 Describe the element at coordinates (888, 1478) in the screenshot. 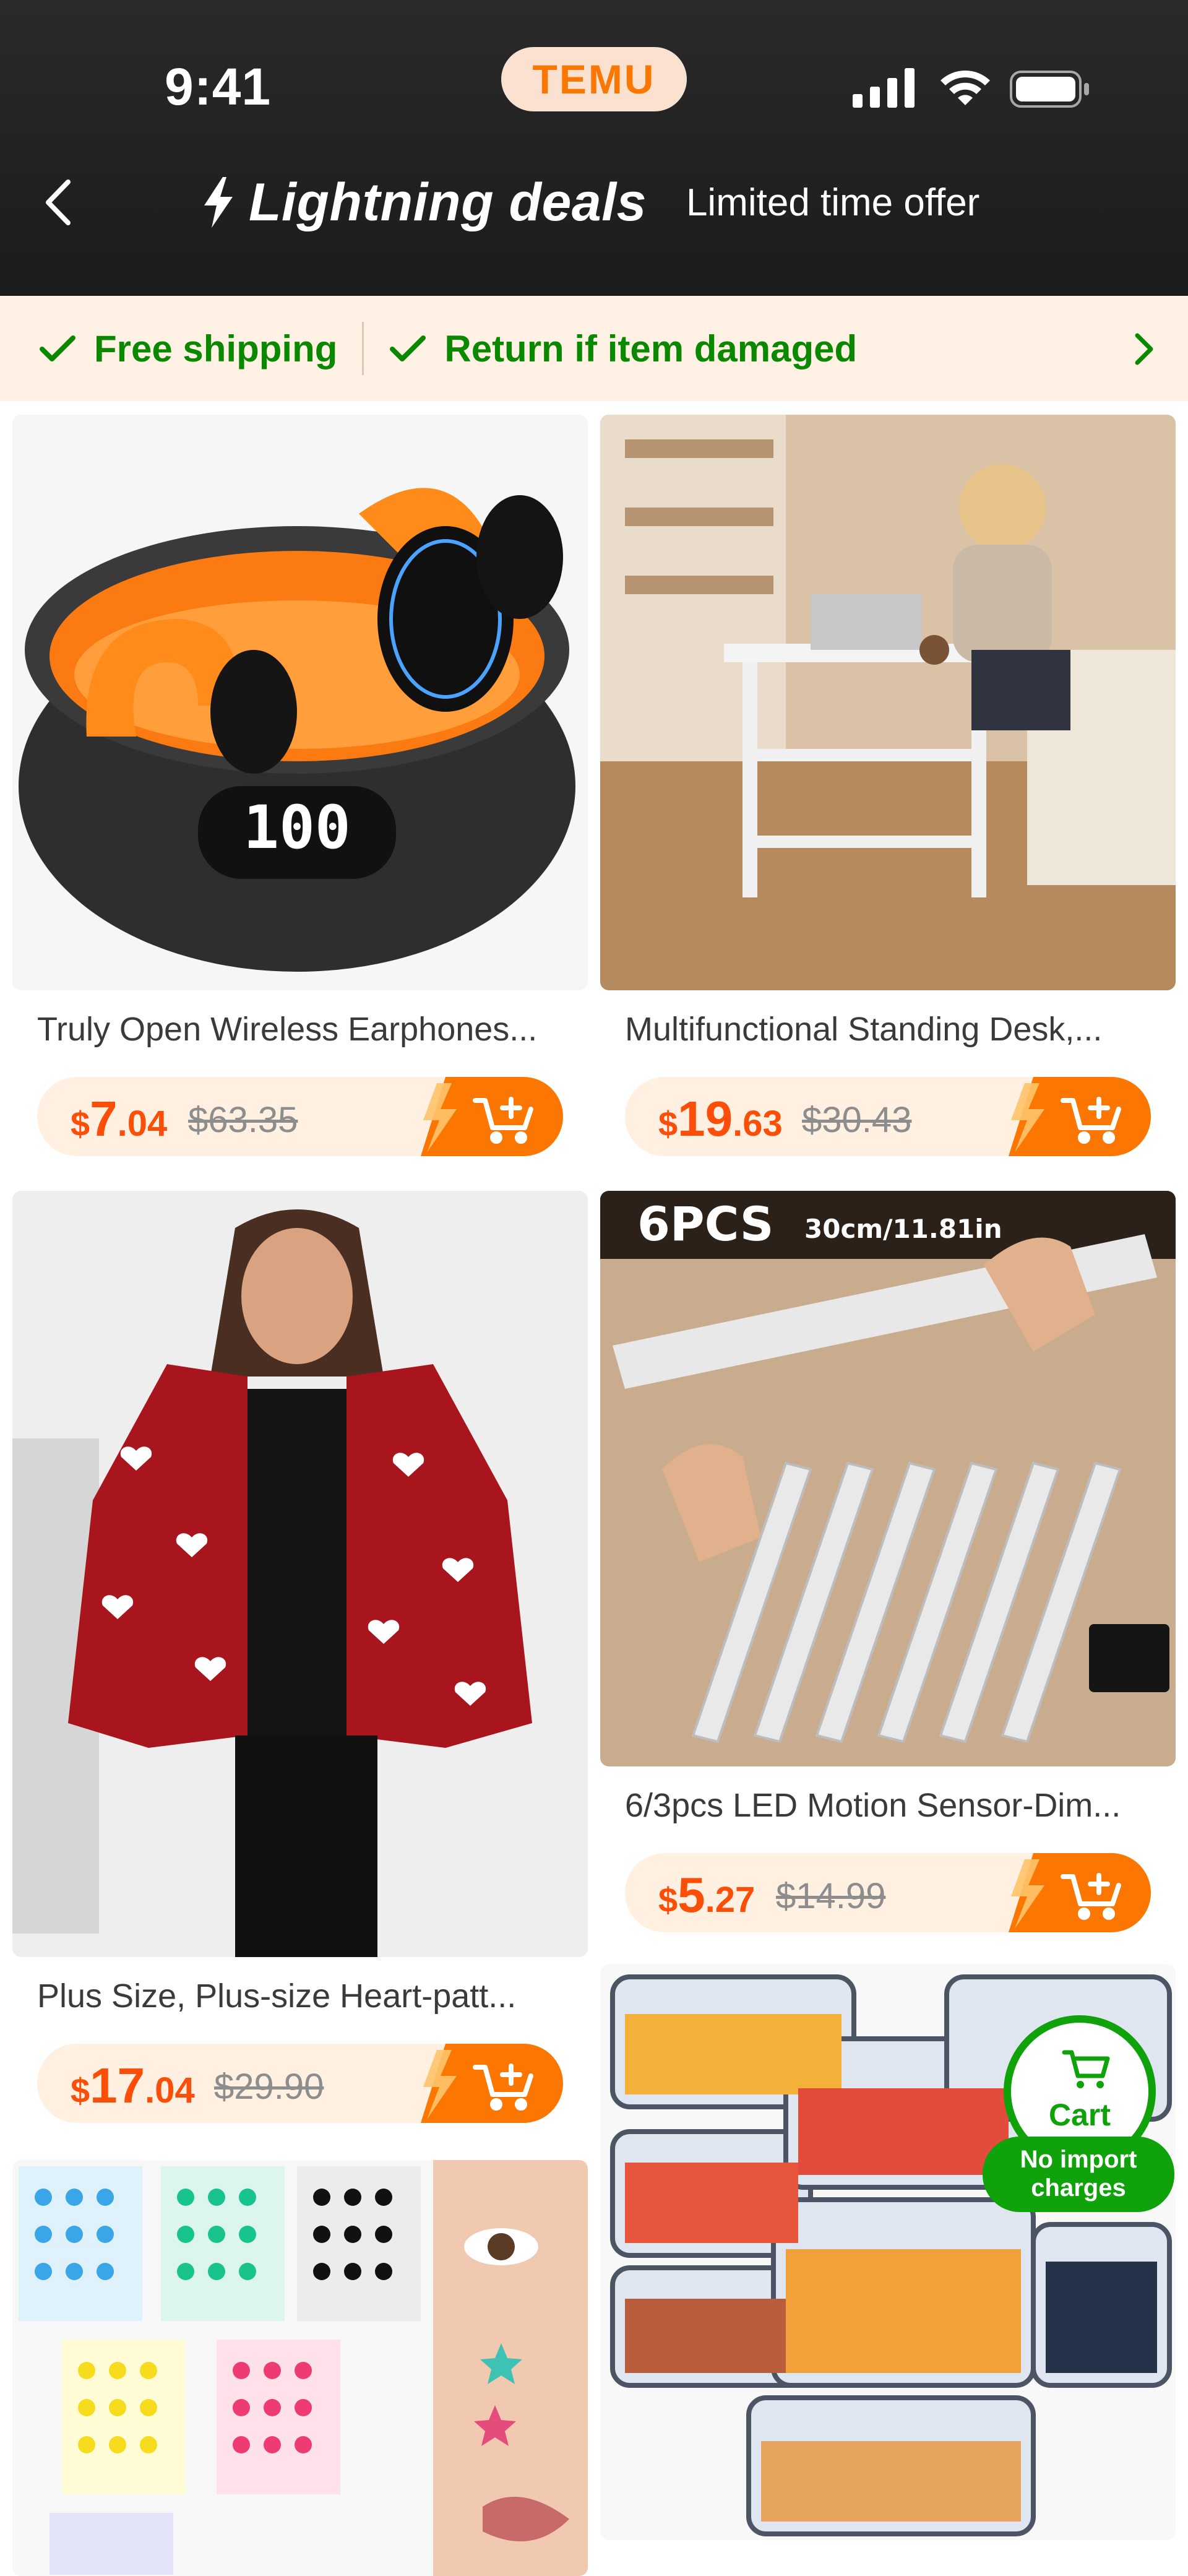

I see `product-image: 6PCS 30cm/11.81in` at that location.